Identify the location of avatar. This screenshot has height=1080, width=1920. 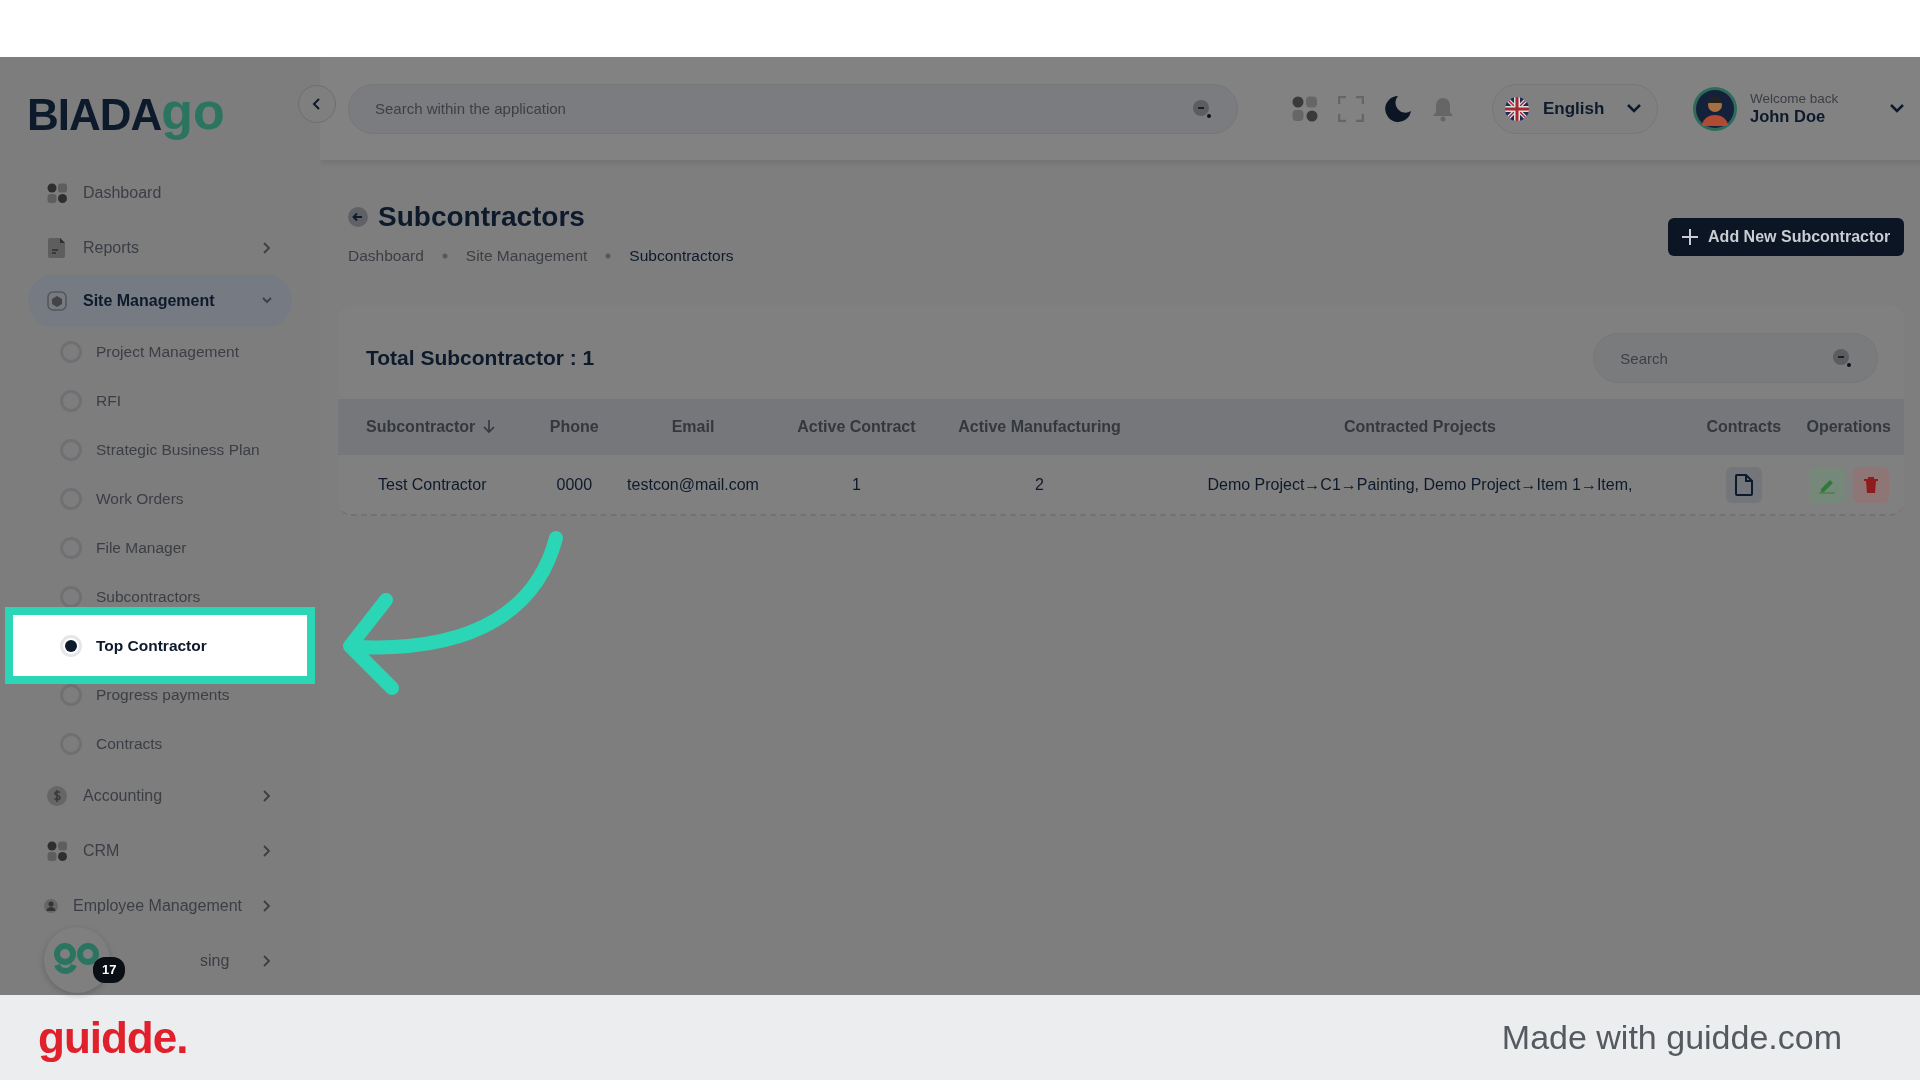
(1715, 108).